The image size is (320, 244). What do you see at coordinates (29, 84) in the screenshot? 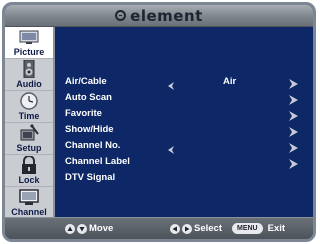
I see `sidebar-item-label: Audio` at bounding box center [29, 84].